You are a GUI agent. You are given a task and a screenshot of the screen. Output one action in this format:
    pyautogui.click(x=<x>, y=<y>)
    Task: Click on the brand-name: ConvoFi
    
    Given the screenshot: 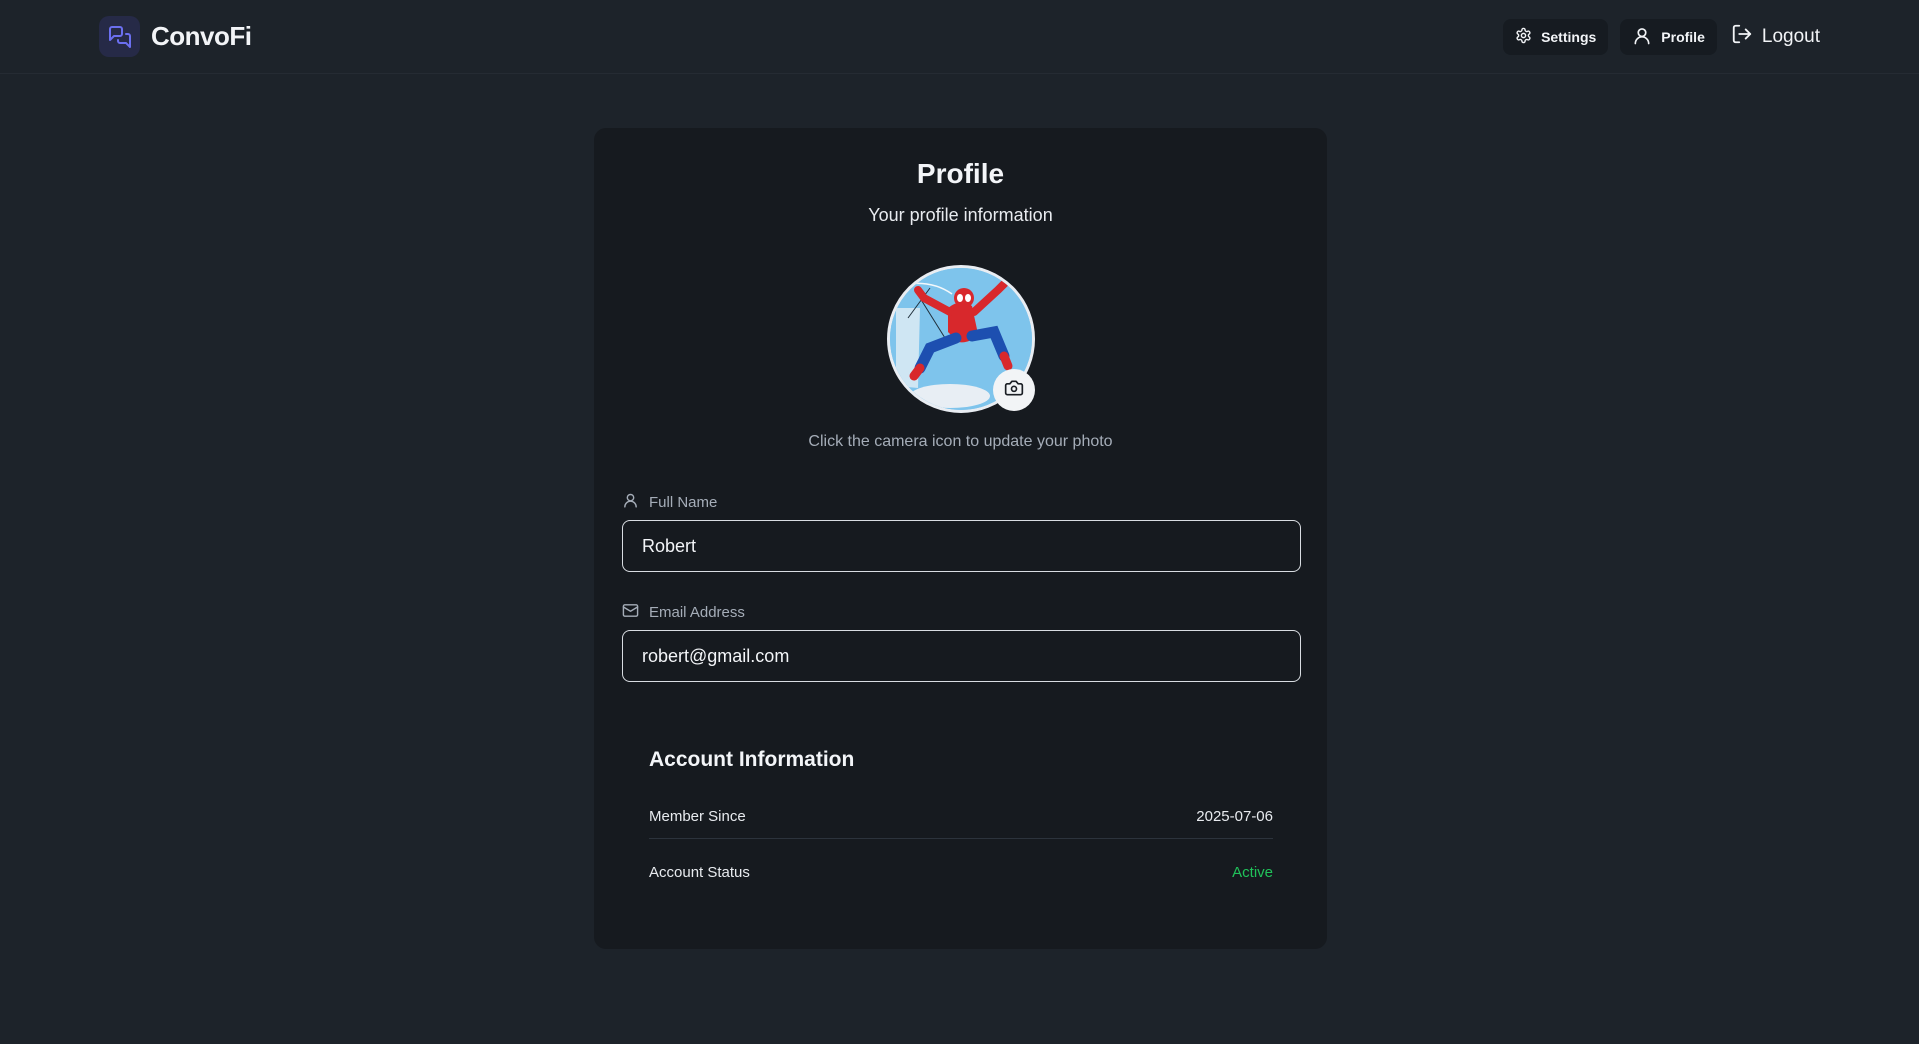 What is the action you would take?
    pyautogui.click(x=201, y=36)
    